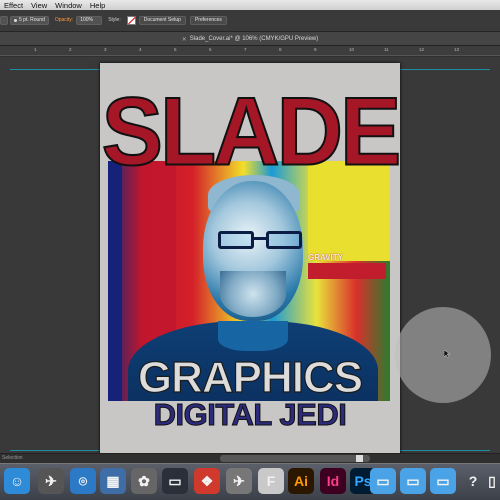 This screenshot has height=500, width=500. What do you see at coordinates (4, 20) in the screenshot?
I see `stroke-dropdown` at bounding box center [4, 20].